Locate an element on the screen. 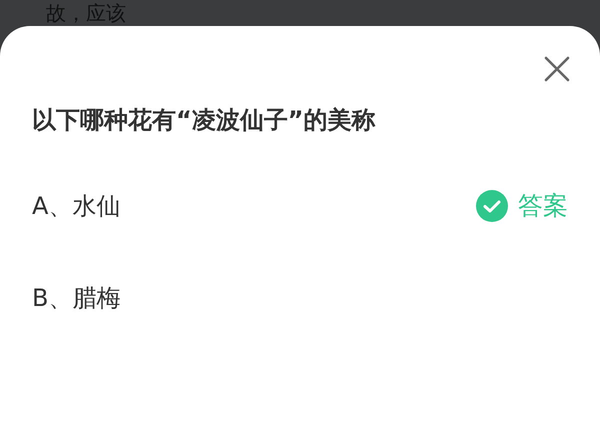 The height and width of the screenshot is (444, 600). close-button is located at coordinates (557, 69).